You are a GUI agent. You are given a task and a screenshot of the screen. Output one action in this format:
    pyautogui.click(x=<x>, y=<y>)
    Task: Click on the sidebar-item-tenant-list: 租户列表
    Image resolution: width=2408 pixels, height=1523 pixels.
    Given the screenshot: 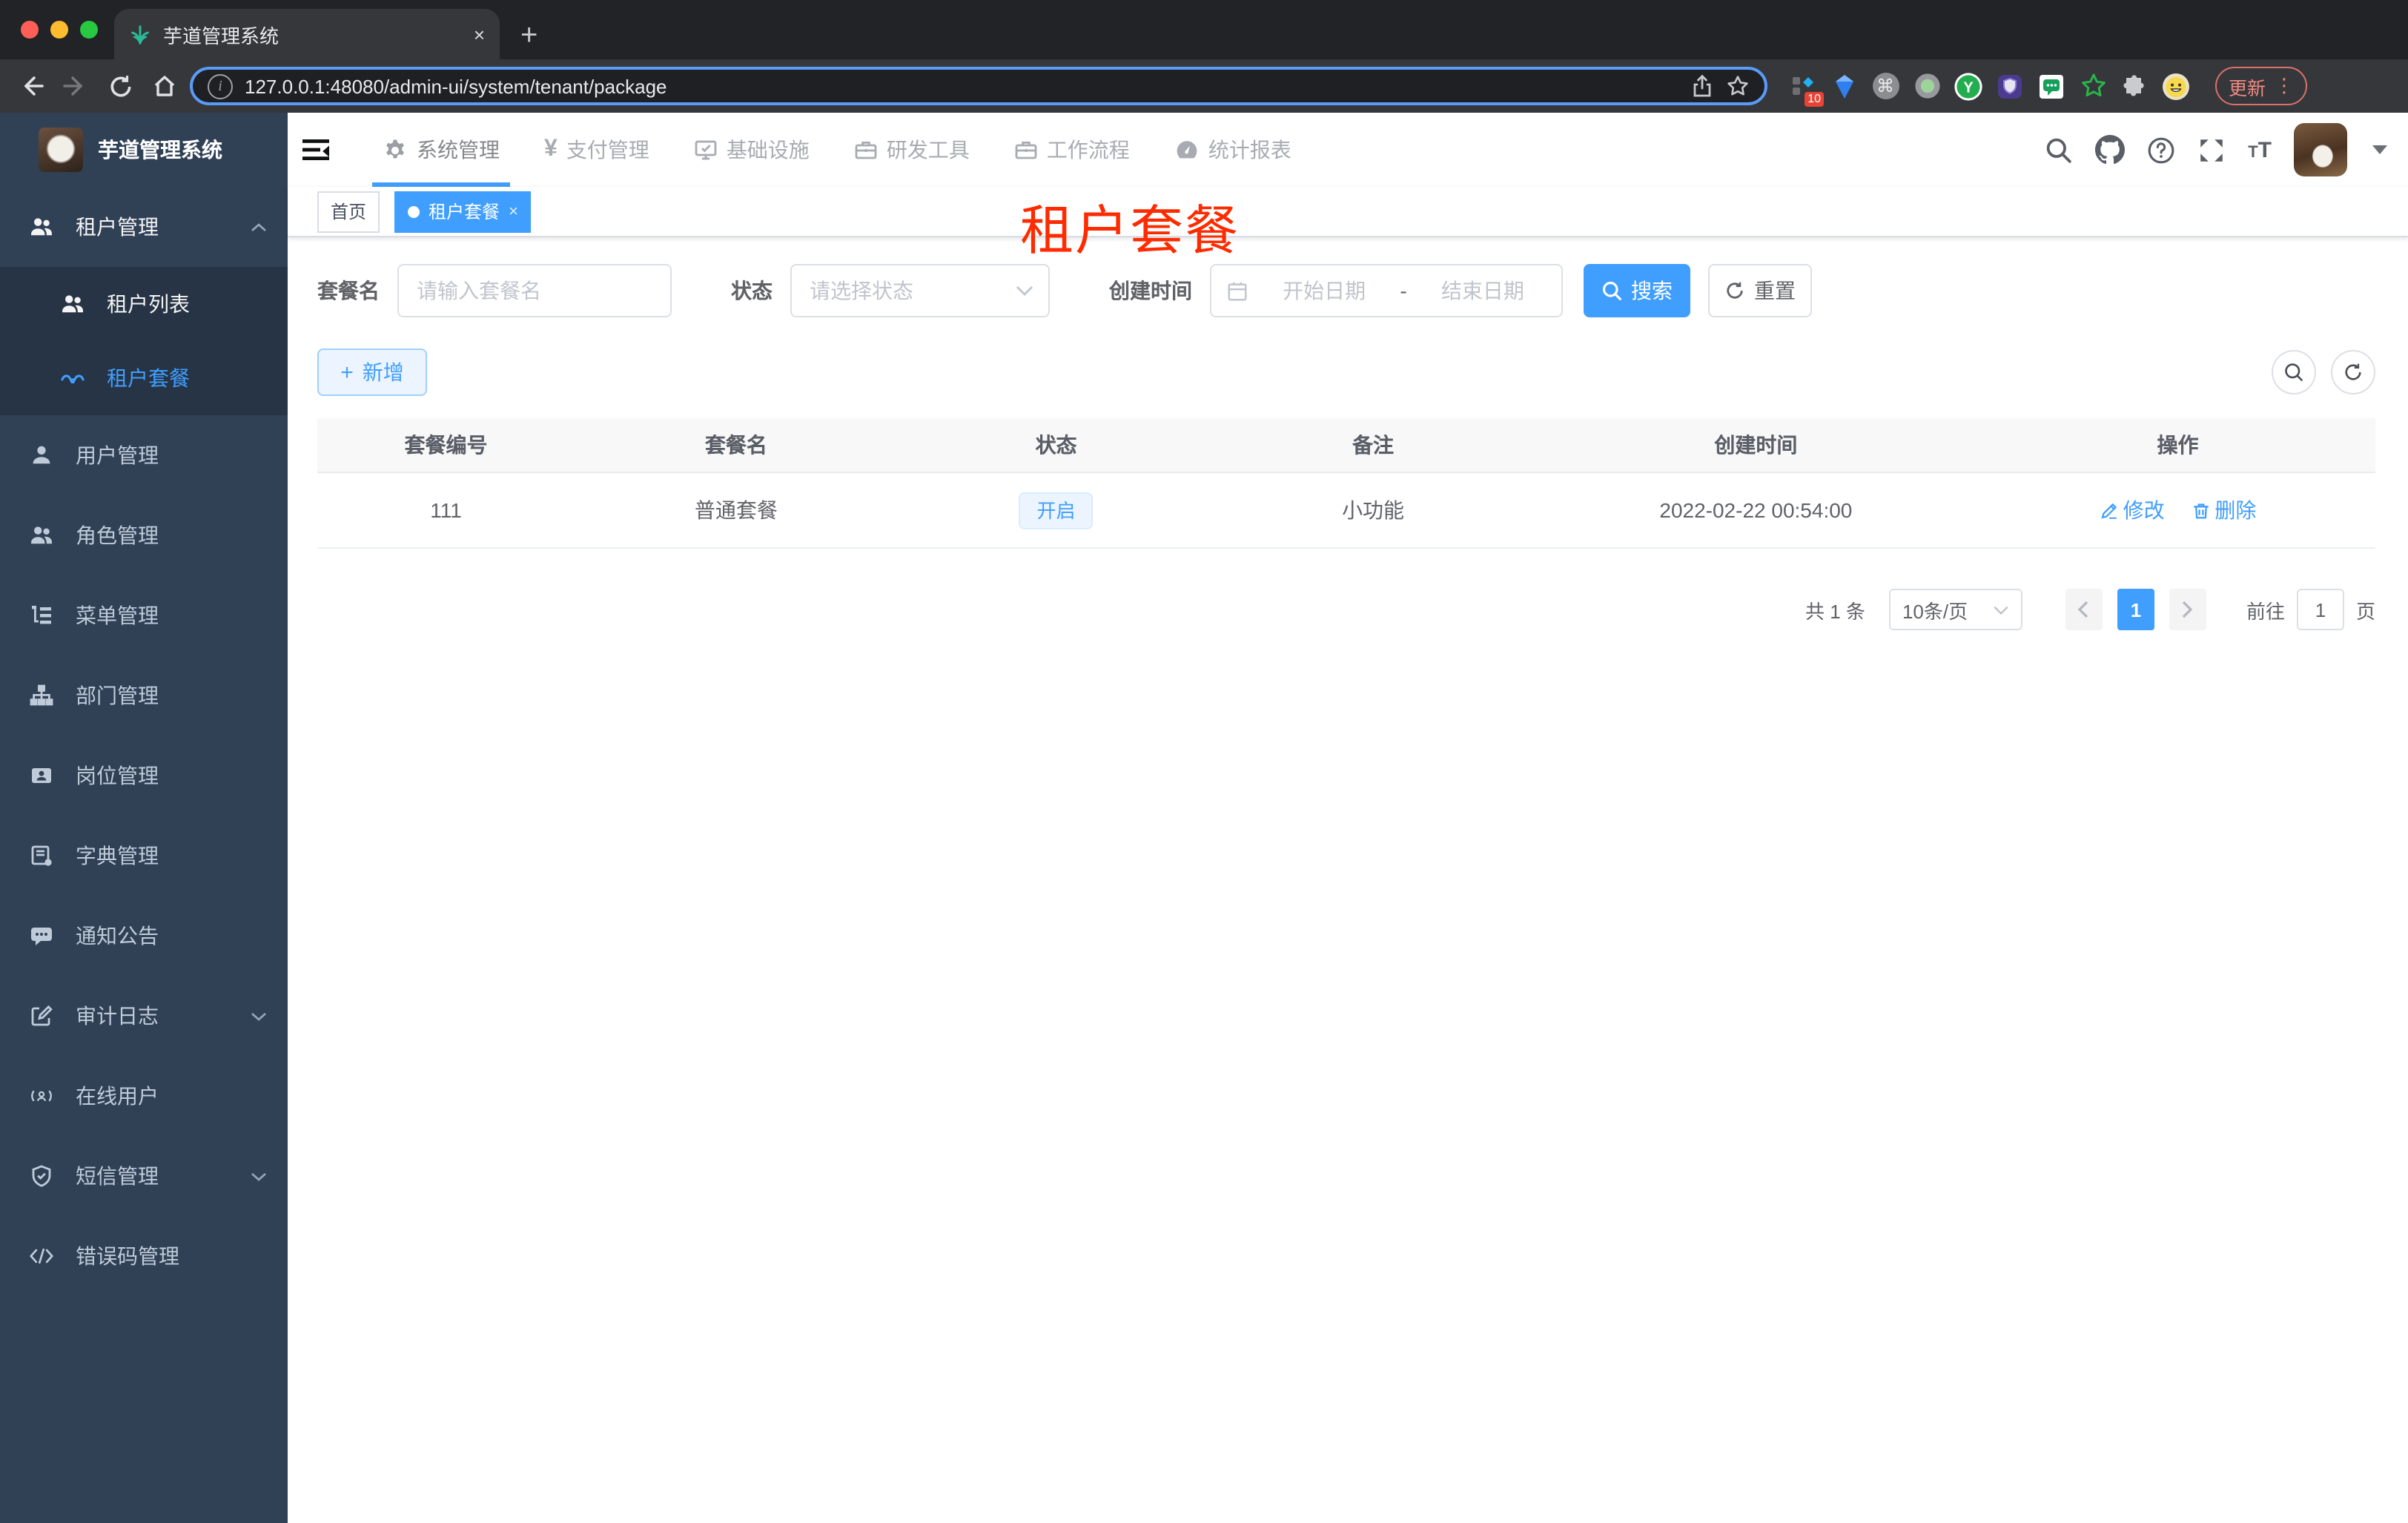 What is the action you would take?
    pyautogui.click(x=144, y=304)
    